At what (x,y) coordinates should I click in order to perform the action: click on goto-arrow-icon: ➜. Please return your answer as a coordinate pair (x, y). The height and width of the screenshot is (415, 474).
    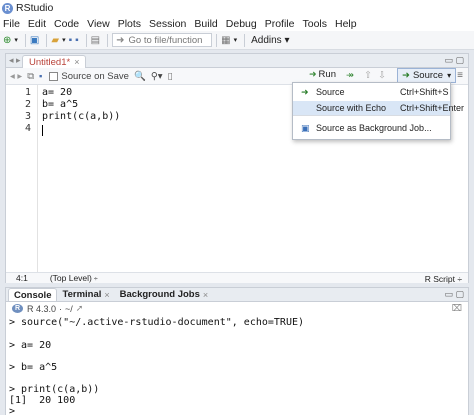
    Looking at the image, I should click on (120, 40).